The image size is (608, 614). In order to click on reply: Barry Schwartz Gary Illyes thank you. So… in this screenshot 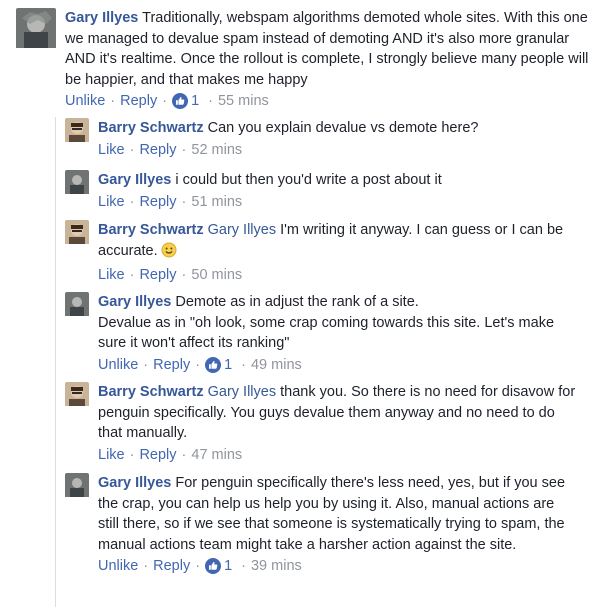, I will do `click(330, 423)`.